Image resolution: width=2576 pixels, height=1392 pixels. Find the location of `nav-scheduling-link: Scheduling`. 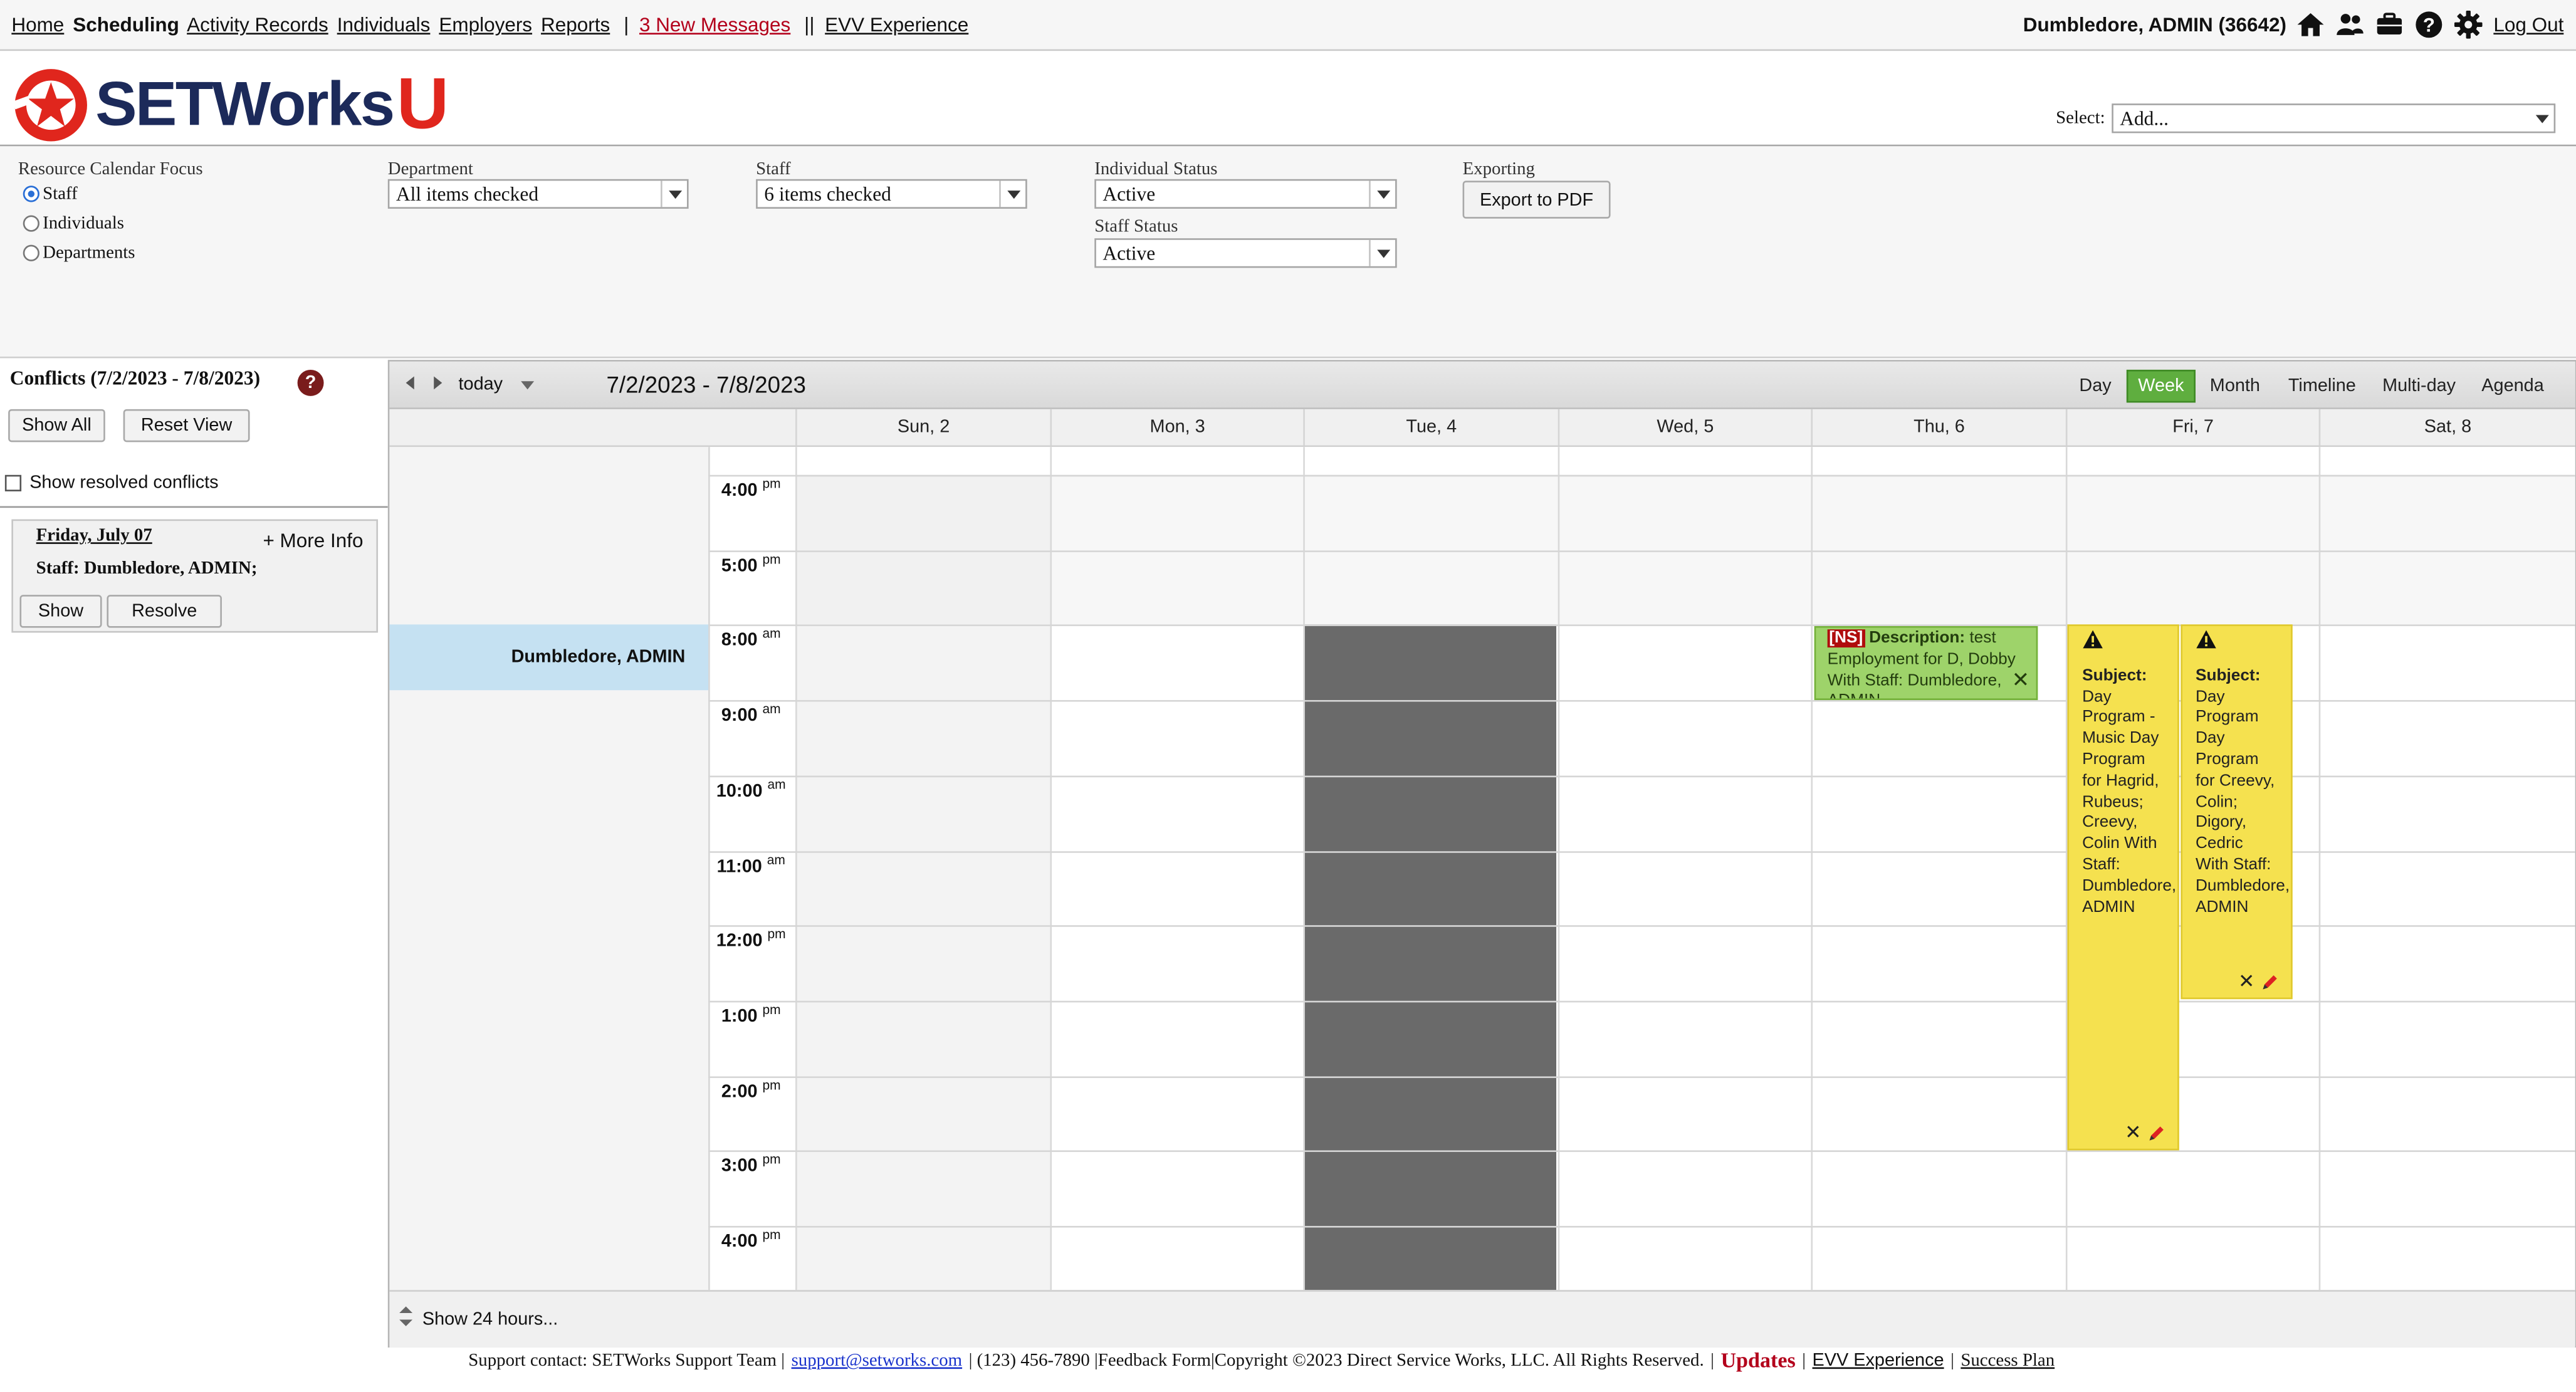

nav-scheduling-link: Scheduling is located at coordinates (126, 24).